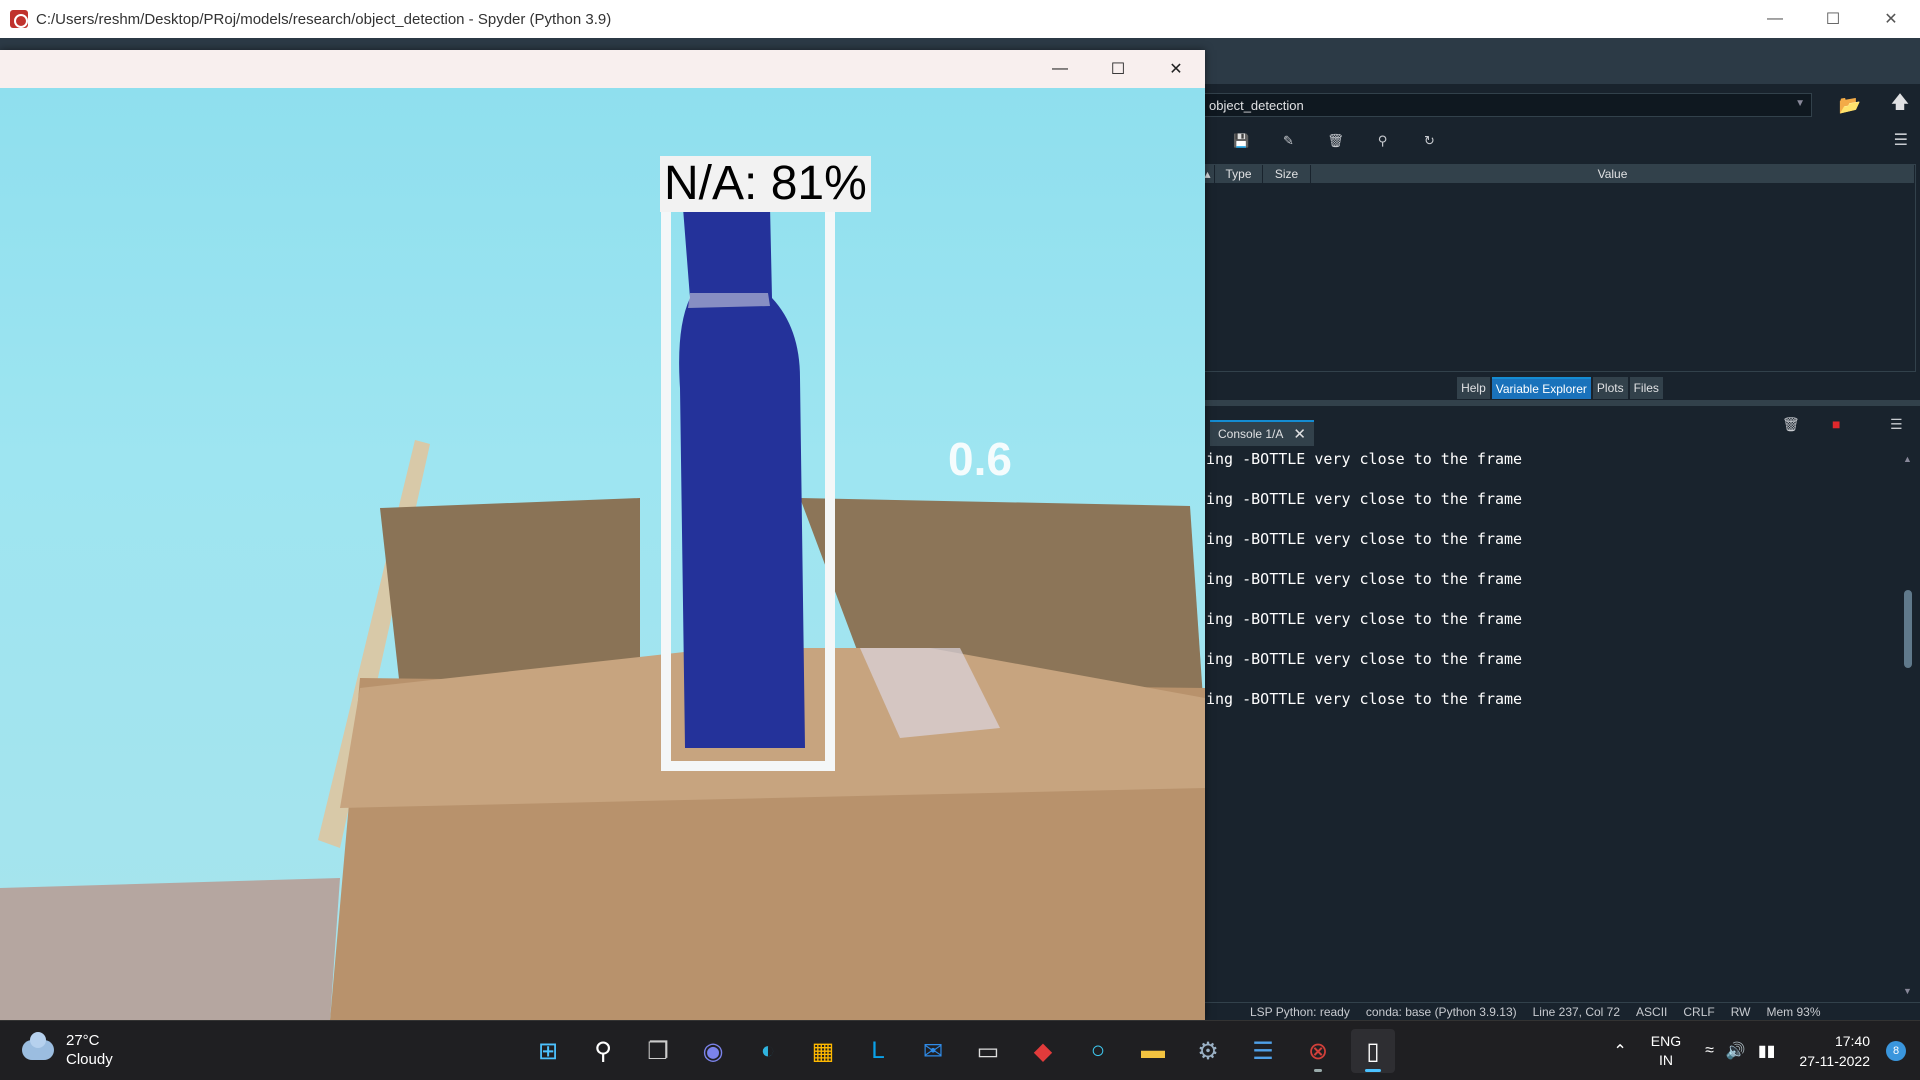 The image size is (1920, 1080). What do you see at coordinates (1666, 1041) in the screenshot?
I see `lang-top: ENG` at bounding box center [1666, 1041].